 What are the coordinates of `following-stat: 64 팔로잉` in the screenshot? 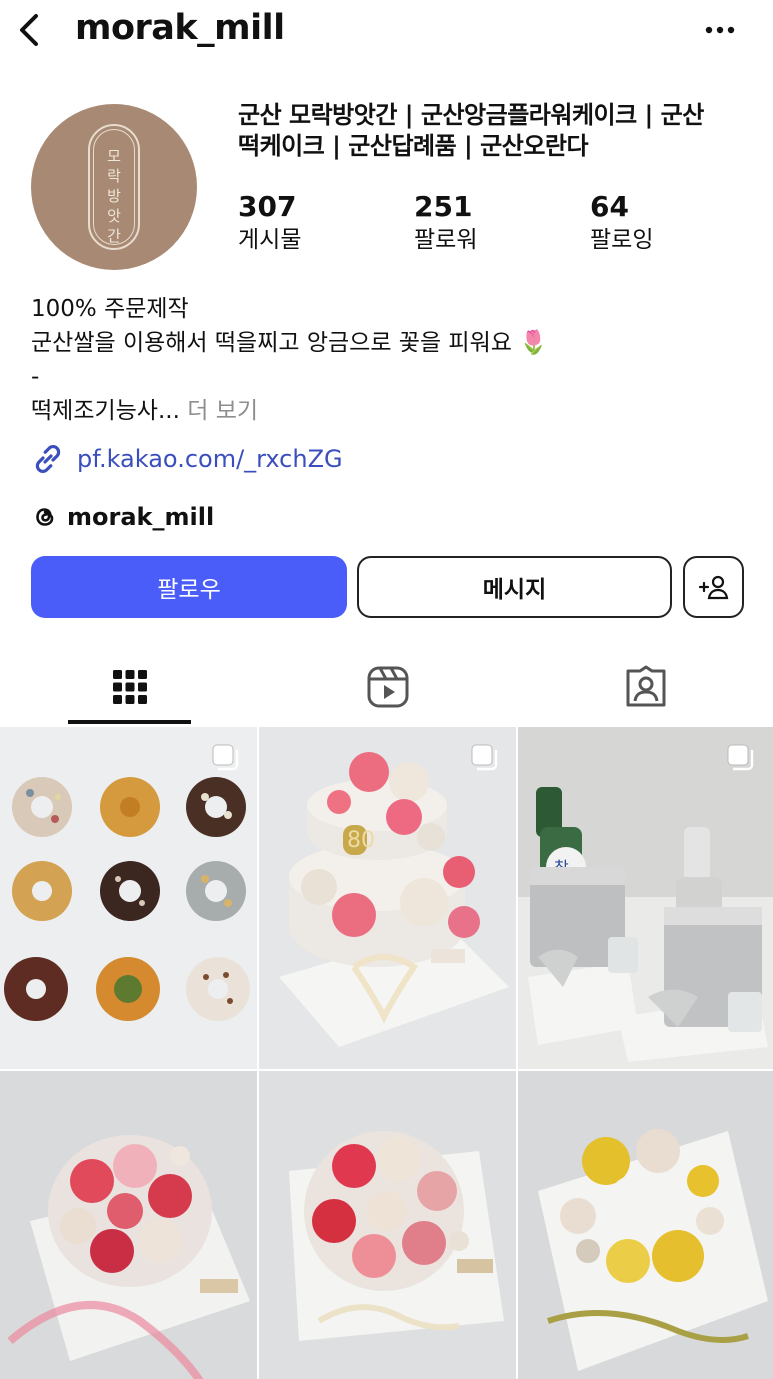 It's located at (621, 223).